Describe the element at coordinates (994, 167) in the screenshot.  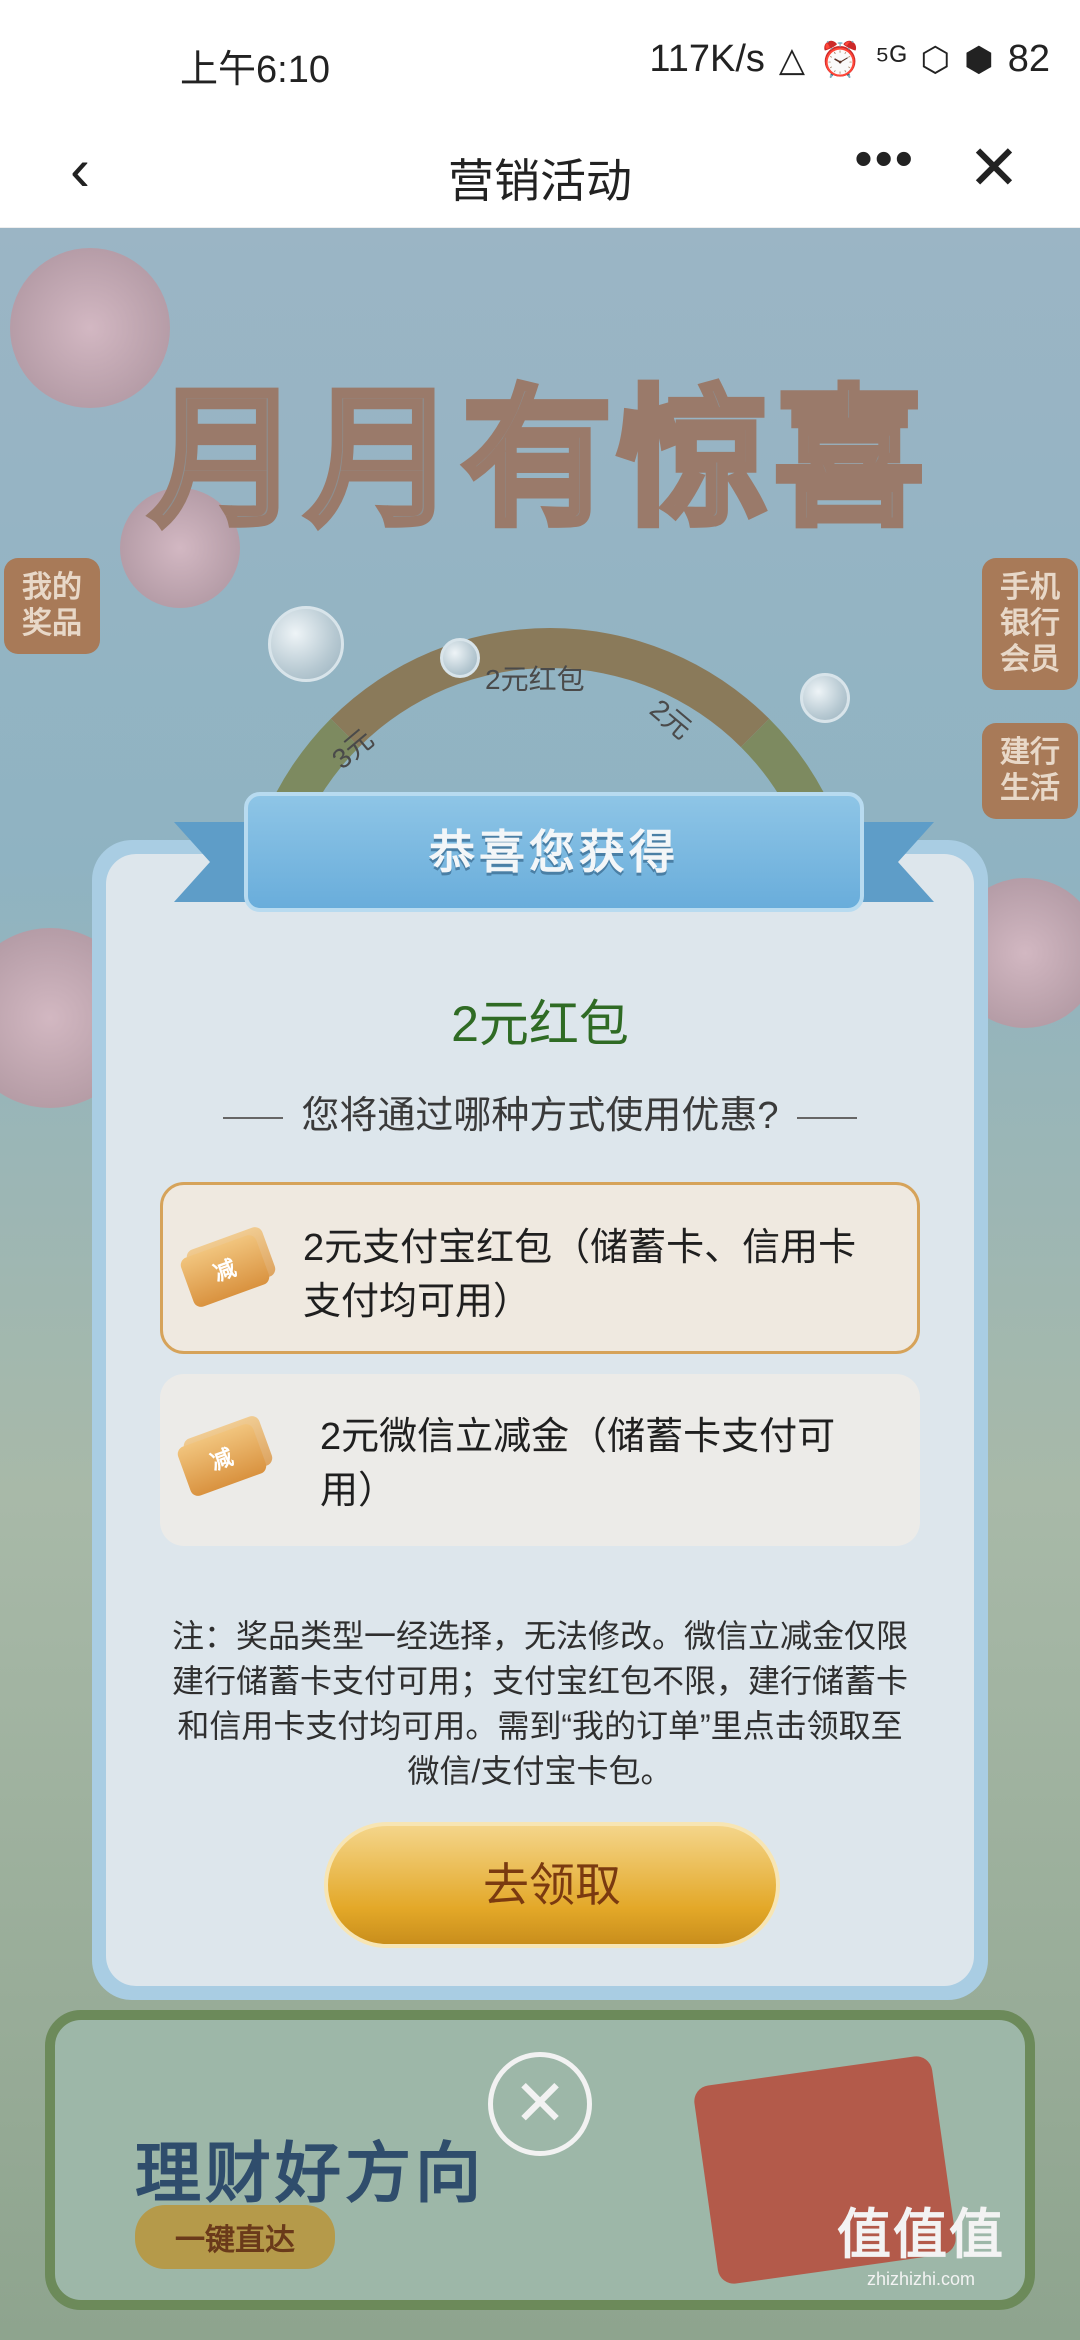
I see `close-icon: ✕` at that location.